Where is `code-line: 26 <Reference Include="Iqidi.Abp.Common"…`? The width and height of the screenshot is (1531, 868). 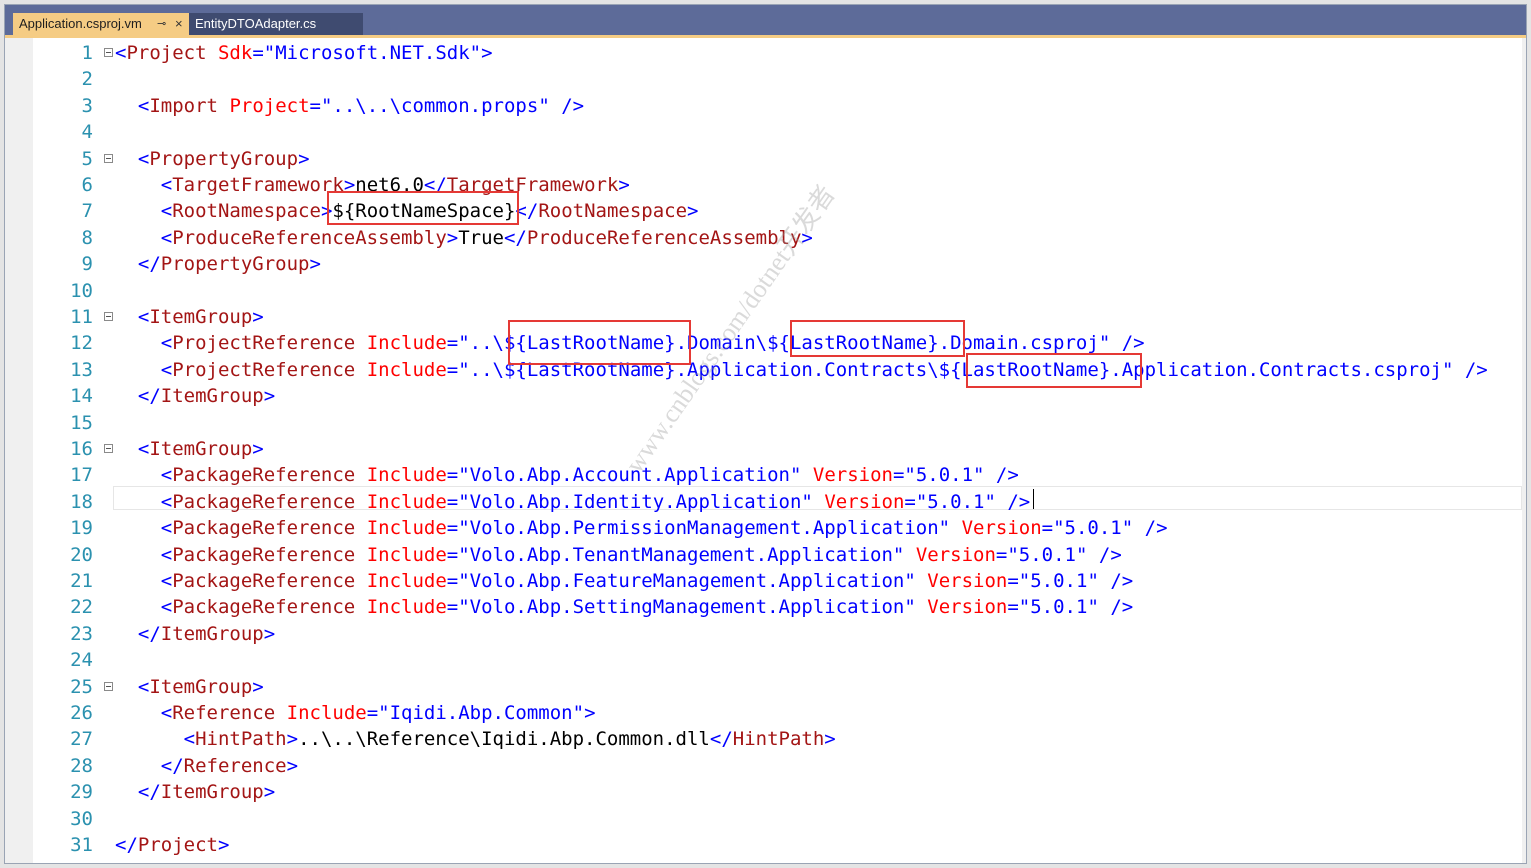
code-line: 26 <Reference Include="Iqidi.Abp.Common"… is located at coordinates (762, 713).